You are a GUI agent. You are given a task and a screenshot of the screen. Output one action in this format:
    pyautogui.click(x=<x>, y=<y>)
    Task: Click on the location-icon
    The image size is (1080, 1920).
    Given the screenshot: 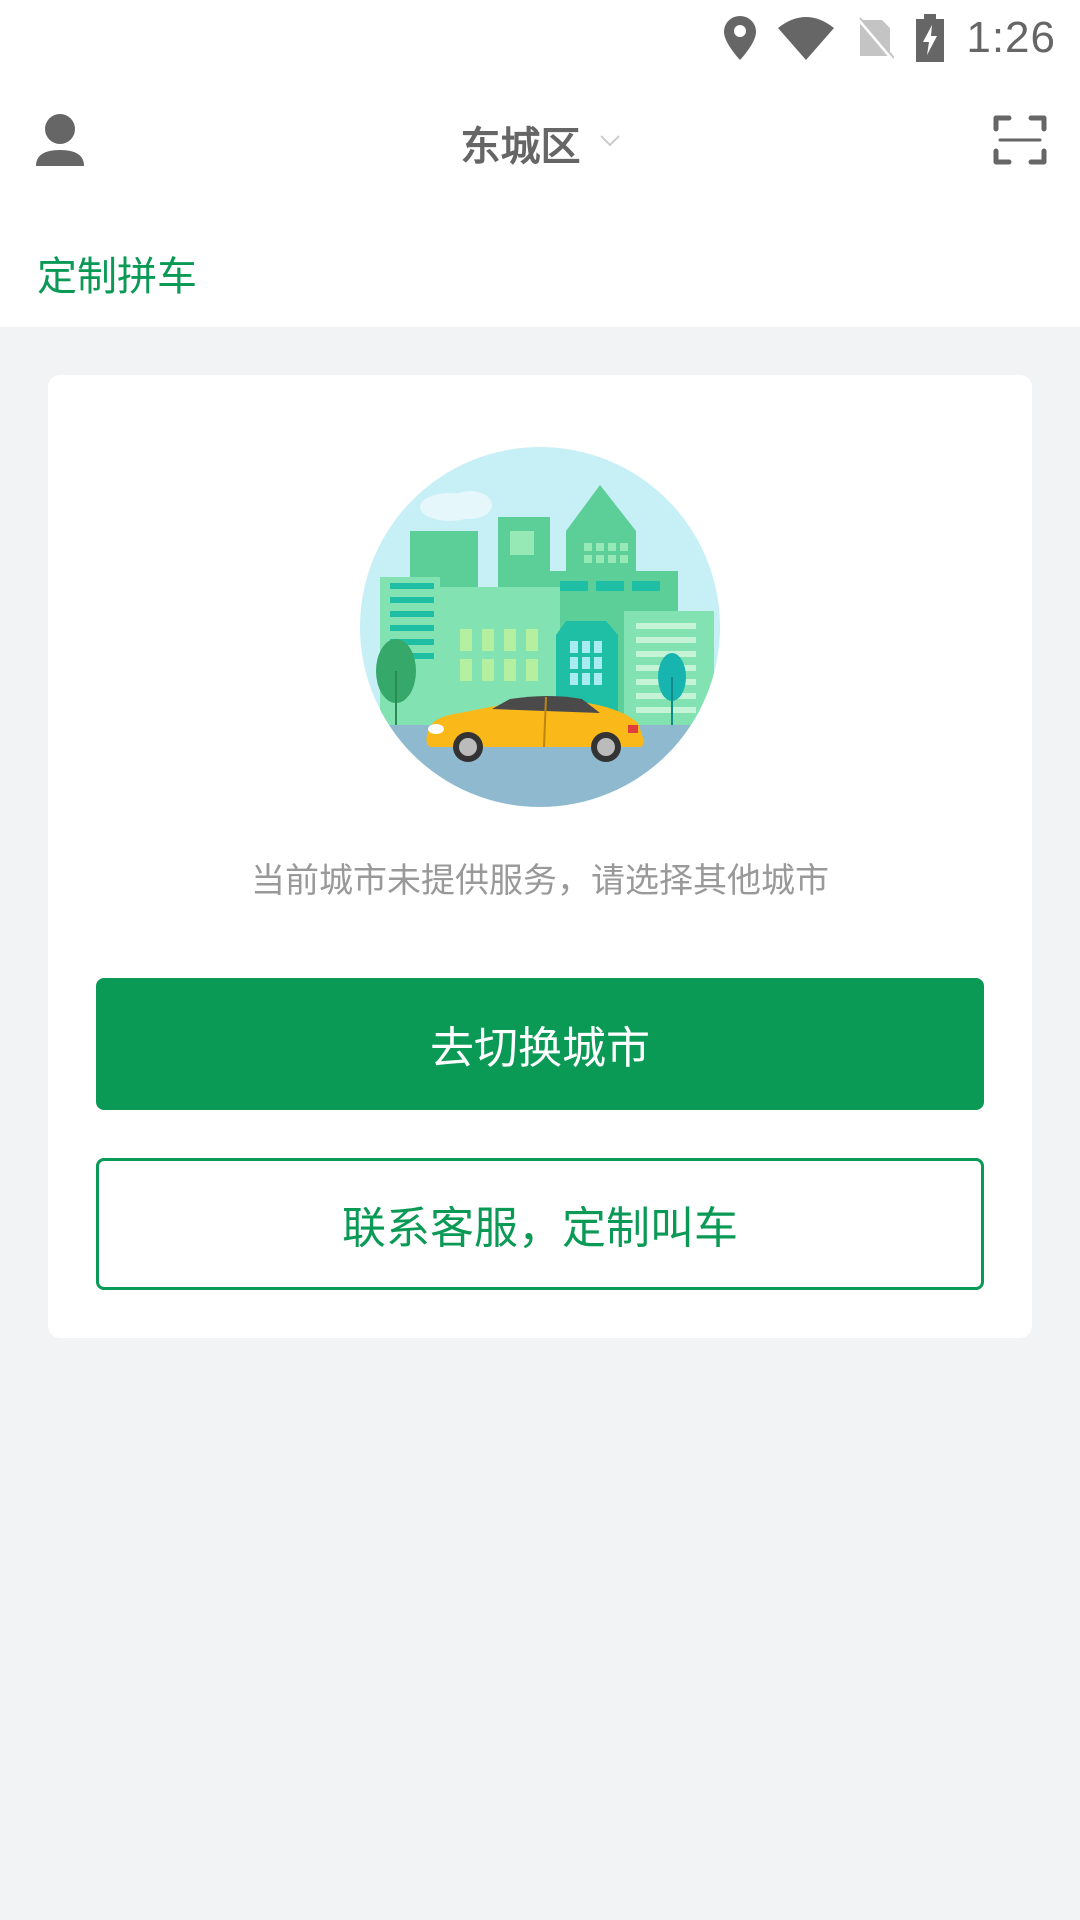 What is the action you would take?
    pyautogui.click(x=740, y=38)
    